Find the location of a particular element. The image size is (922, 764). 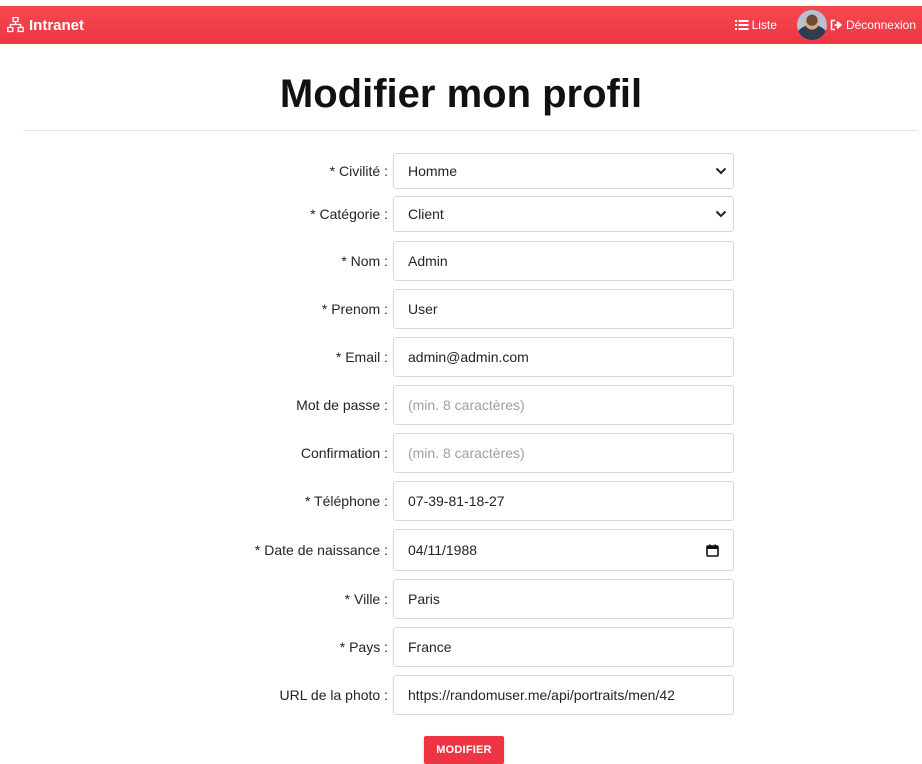

nom-input is located at coordinates (563, 261).